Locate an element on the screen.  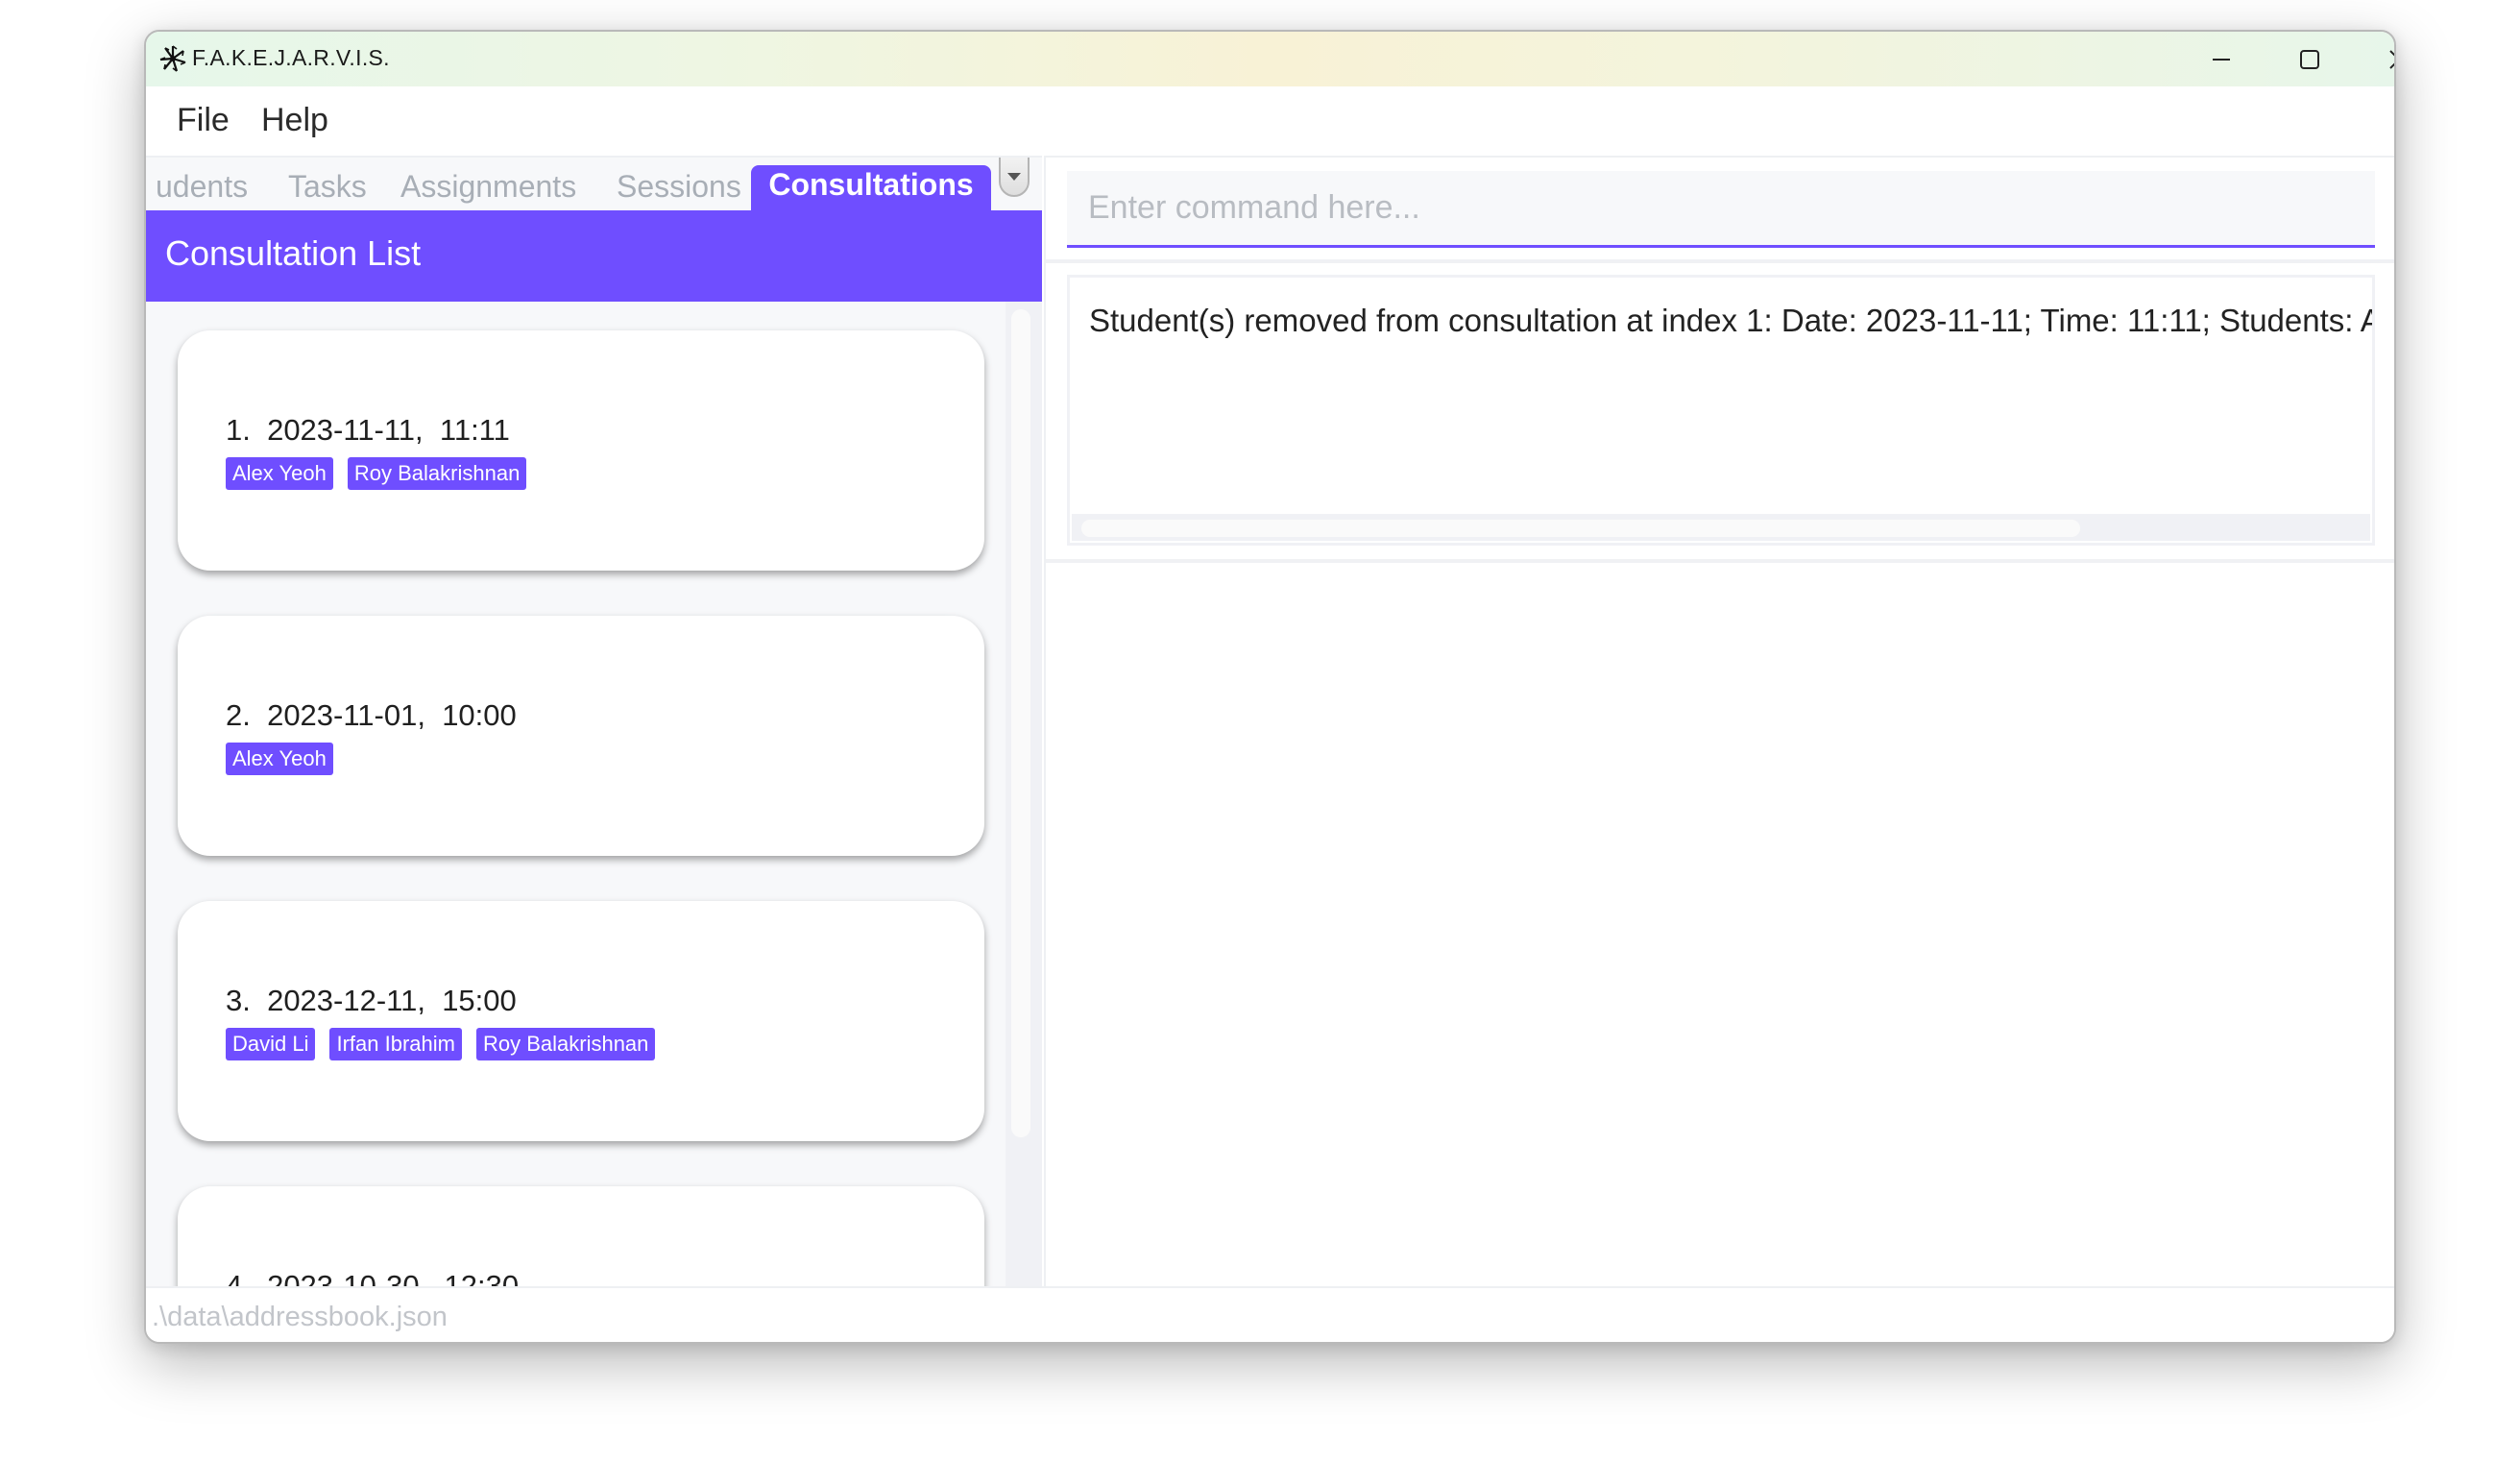
consultation-heading: 1. 2023-11-11, 11:11 is located at coordinates (368, 430).